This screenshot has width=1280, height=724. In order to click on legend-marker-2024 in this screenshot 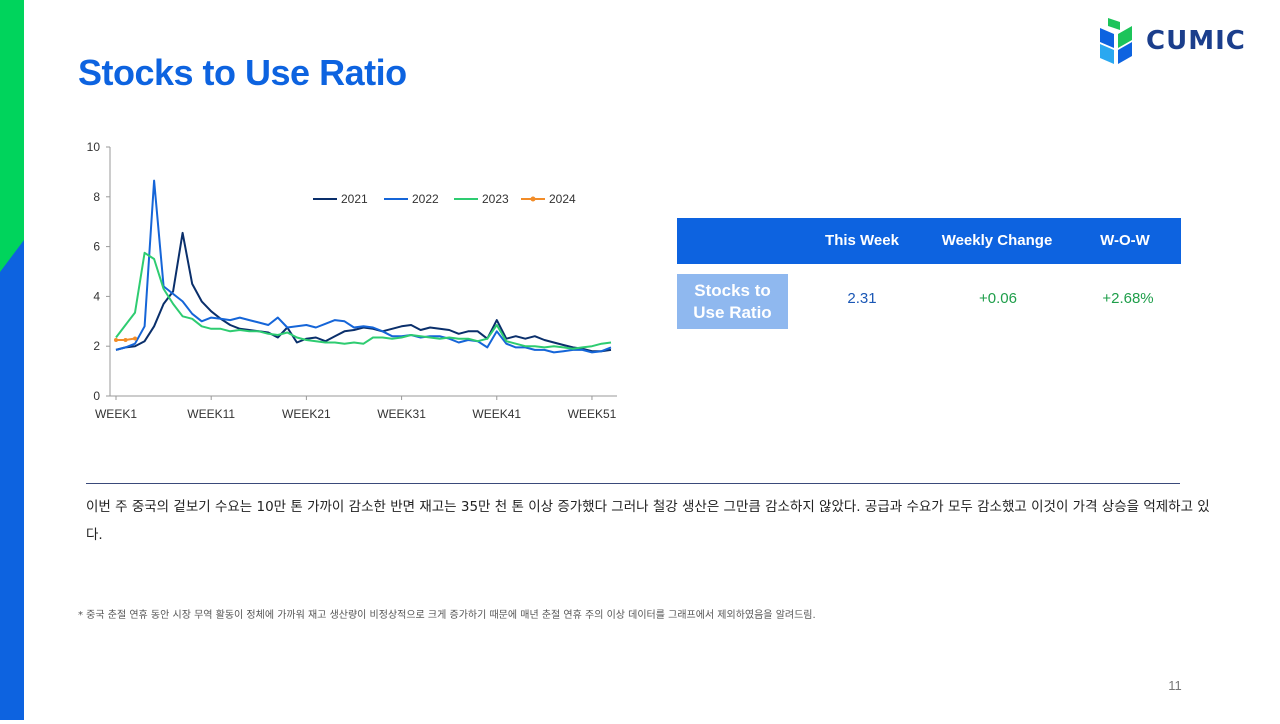, I will do `click(533, 199)`.